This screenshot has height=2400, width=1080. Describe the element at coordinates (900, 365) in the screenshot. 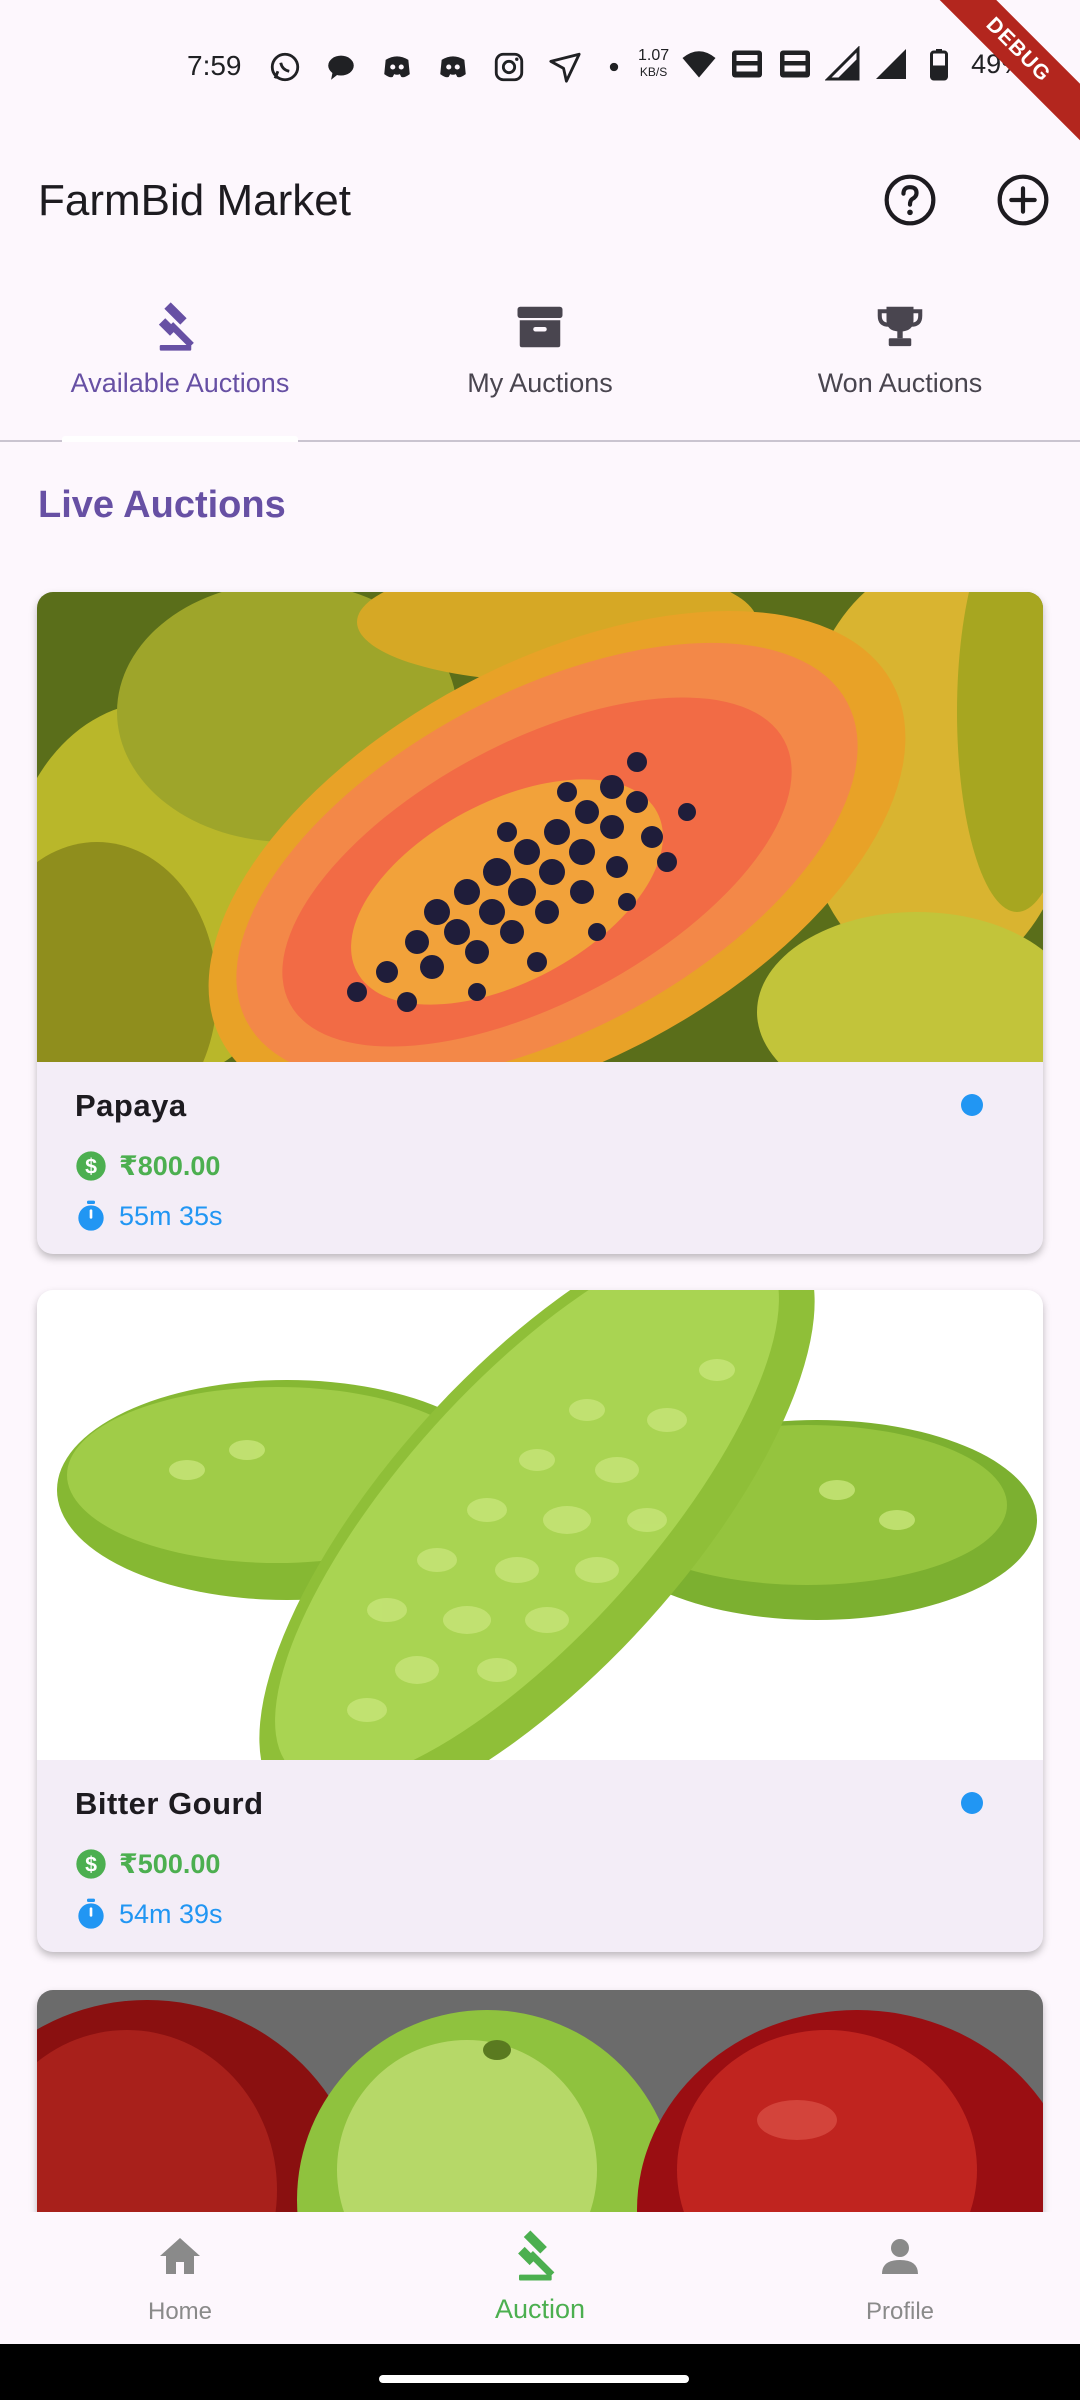

I see `tab-won-auctions: Won Auctions` at that location.